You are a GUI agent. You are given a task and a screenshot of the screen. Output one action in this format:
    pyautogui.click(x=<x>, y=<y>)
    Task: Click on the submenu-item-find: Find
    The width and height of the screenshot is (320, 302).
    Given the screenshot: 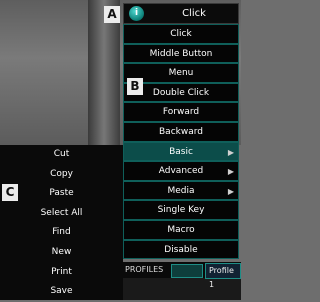 What is the action you would take?
    pyautogui.click(x=61, y=233)
    